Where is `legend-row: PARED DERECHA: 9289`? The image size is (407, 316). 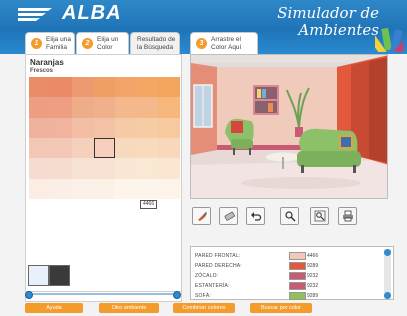
legend-row: PARED DERECHA: 9289 is located at coordinates (280, 265).